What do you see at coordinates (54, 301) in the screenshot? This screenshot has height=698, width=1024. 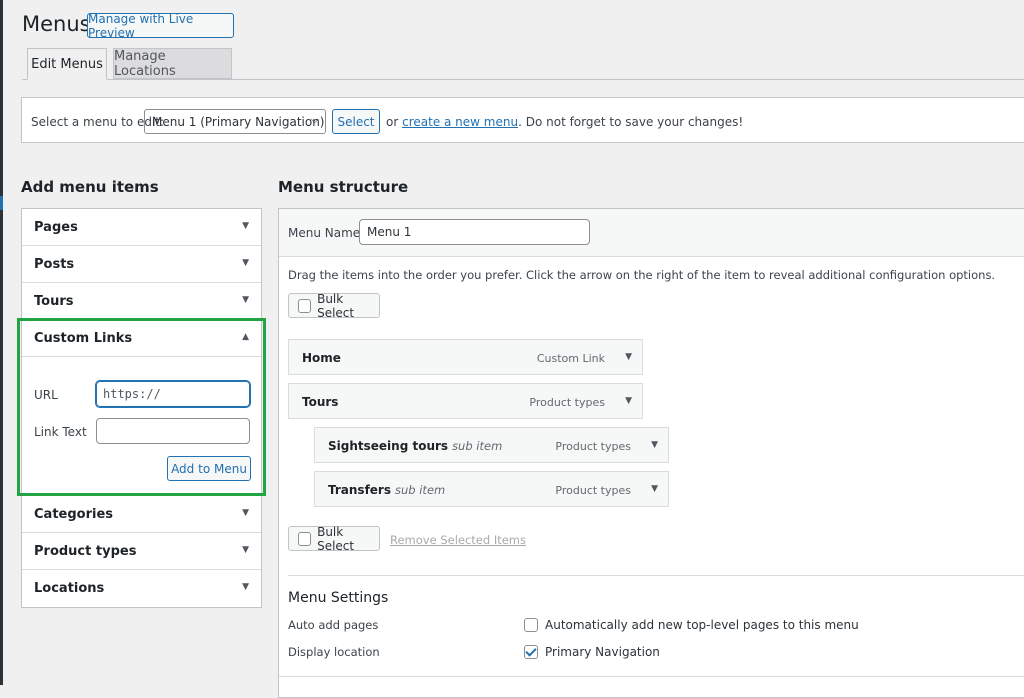 I see `accordion-label: Tours` at bounding box center [54, 301].